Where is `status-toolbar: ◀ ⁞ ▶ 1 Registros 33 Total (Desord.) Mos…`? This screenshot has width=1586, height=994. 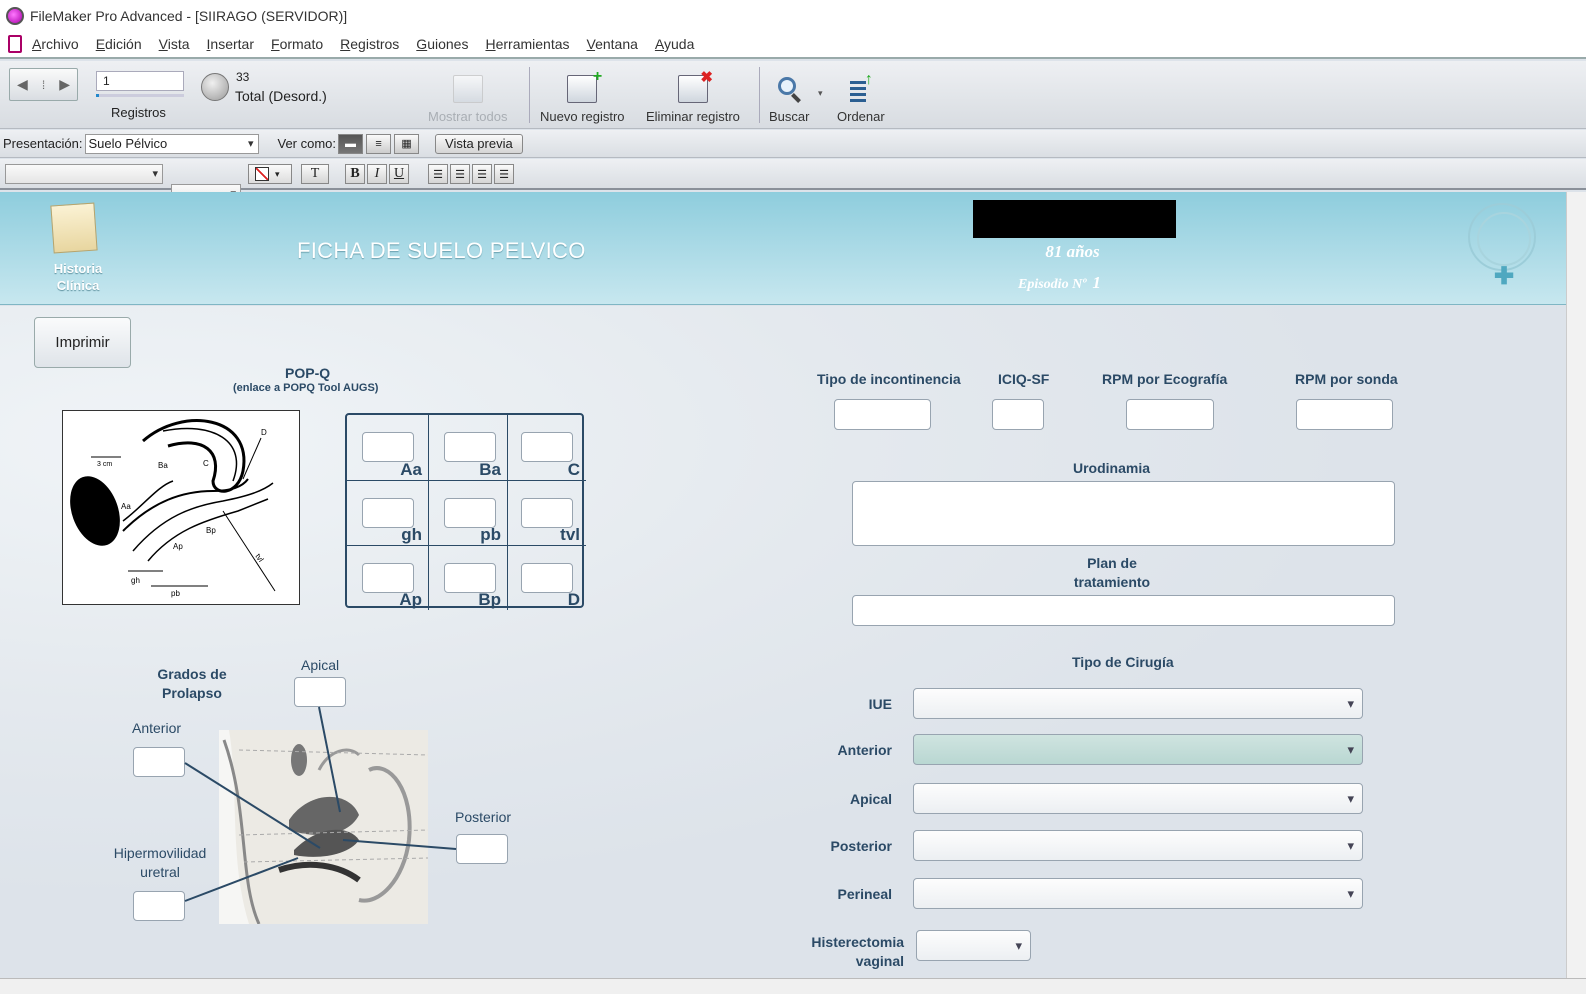 status-toolbar: ◀ ⁞ ▶ 1 Registros 33 Total (Desord.) Mos… is located at coordinates (793, 95).